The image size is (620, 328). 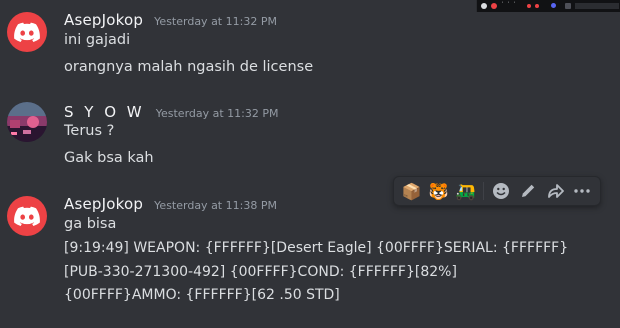 I want to click on message-text: {00FFFF}AMMO: {FFFFFF}[62 .50 STD], so click(x=202, y=295).